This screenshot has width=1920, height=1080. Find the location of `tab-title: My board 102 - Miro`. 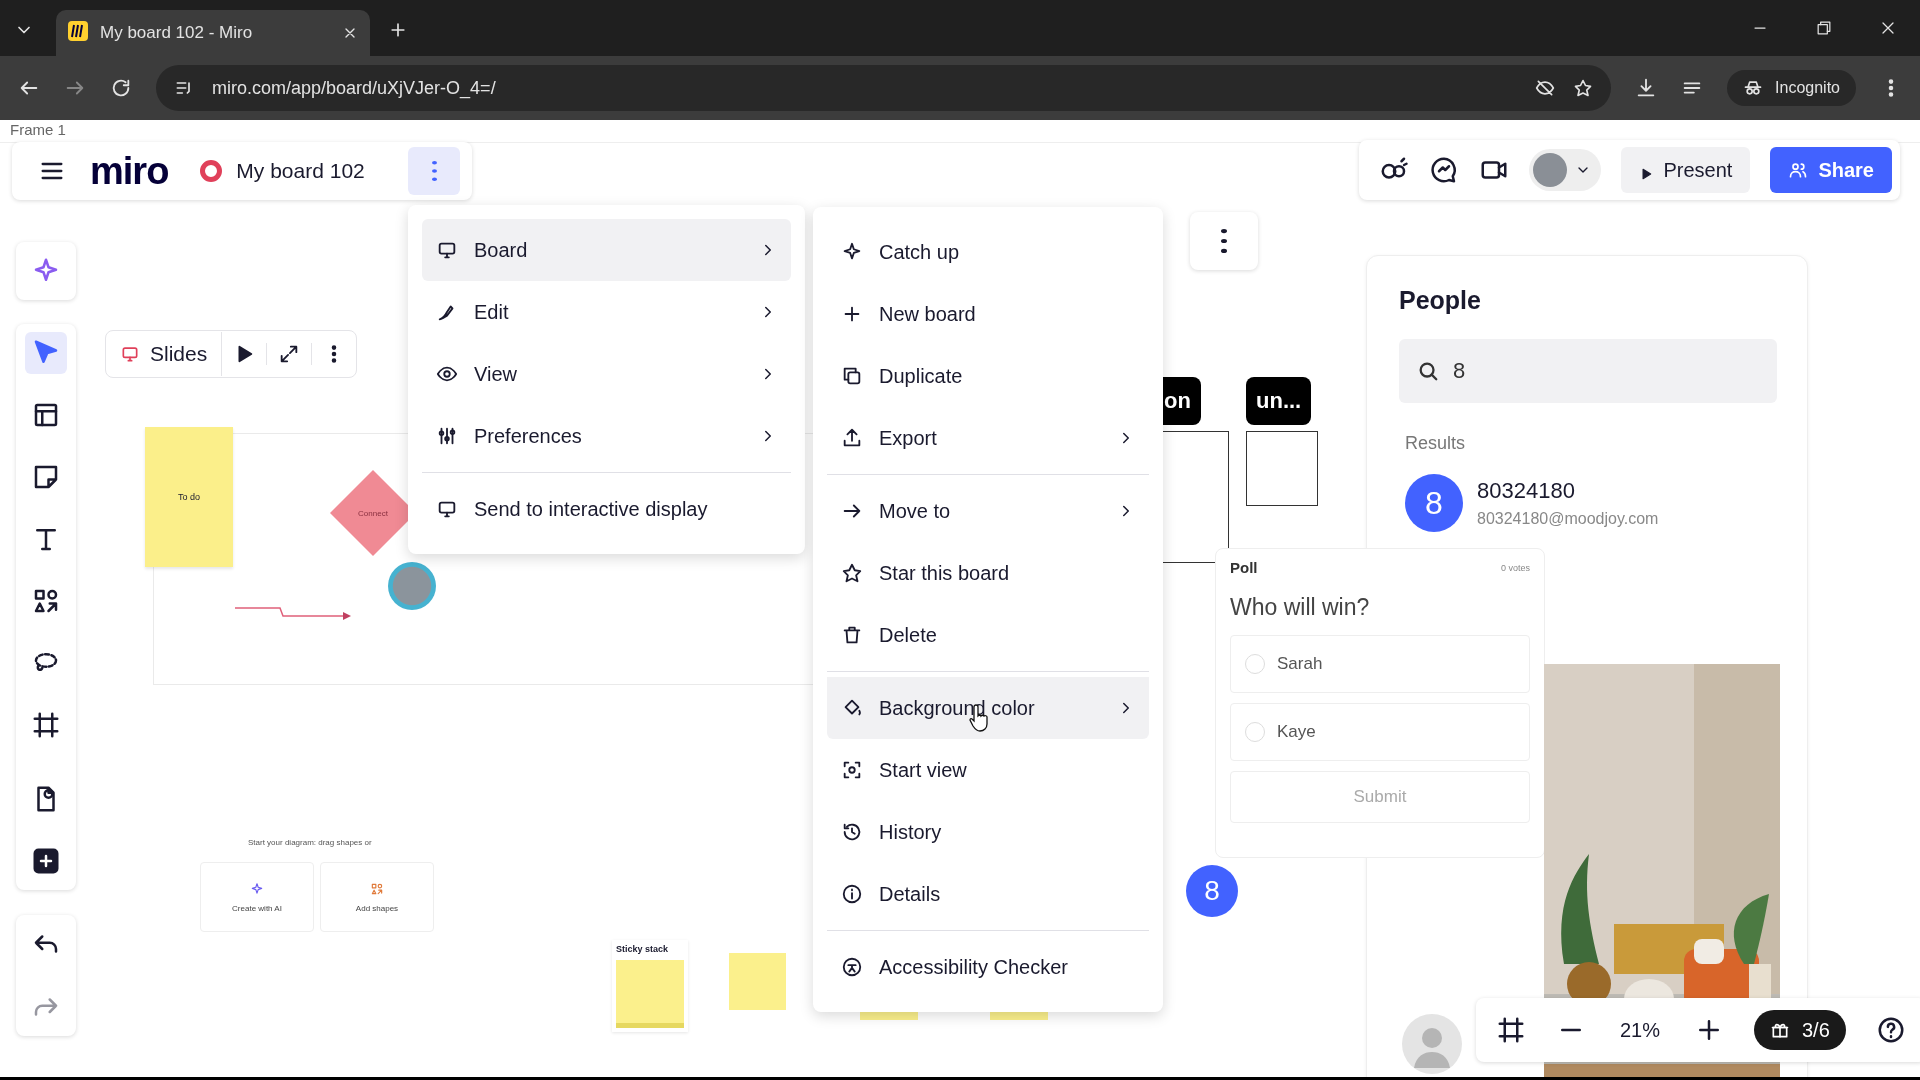

tab-title: My board 102 - Miro is located at coordinates (177, 33).